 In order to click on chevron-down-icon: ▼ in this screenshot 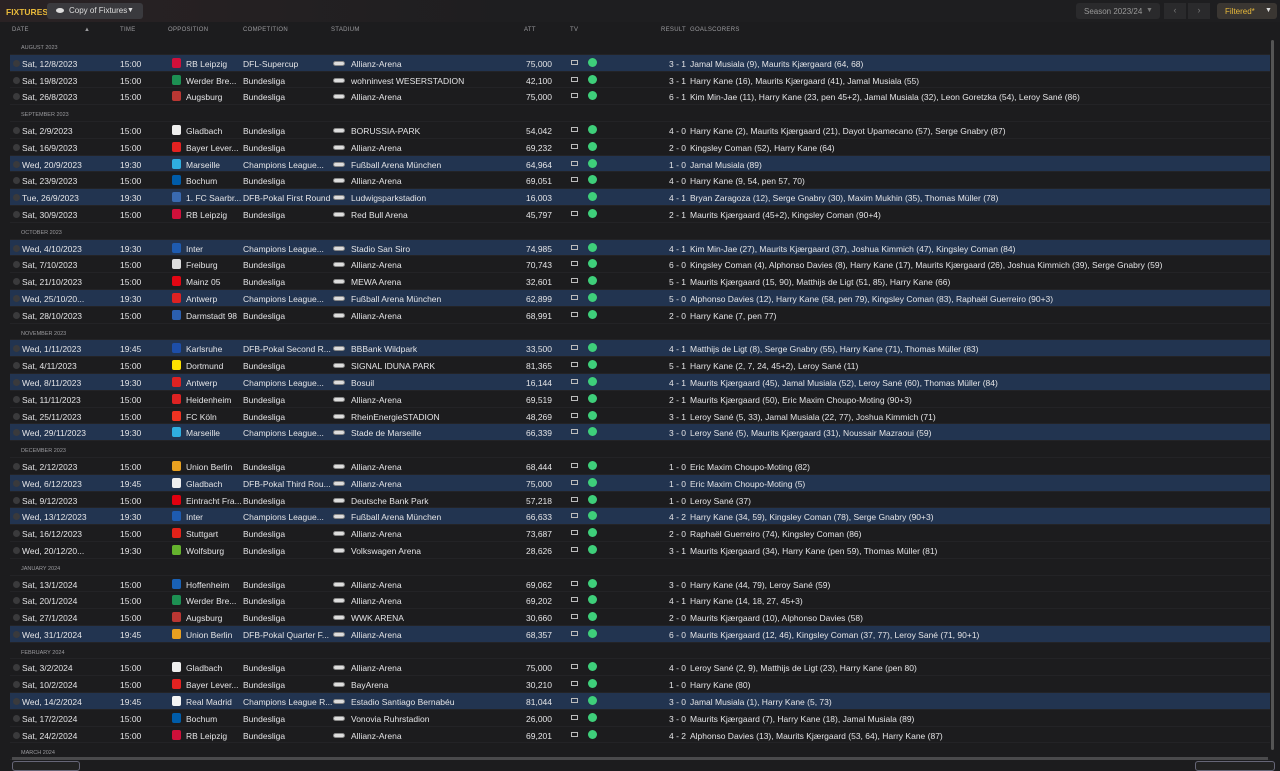, I will do `click(1268, 10)`.